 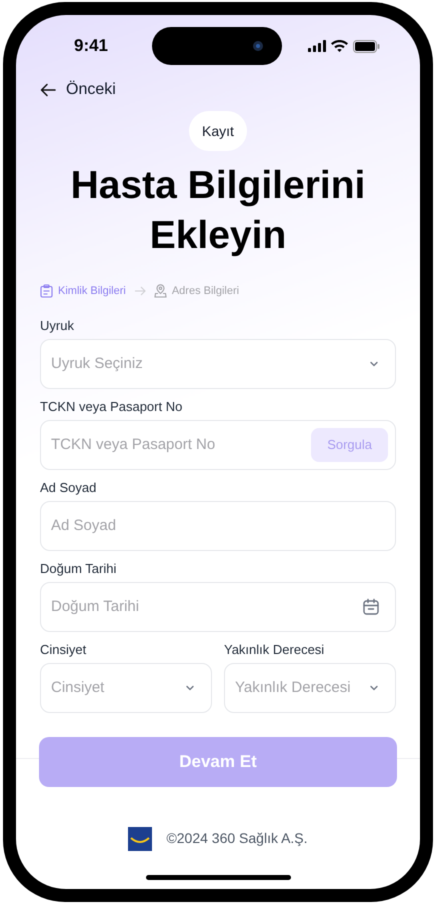 What do you see at coordinates (258, 46) in the screenshot?
I see `camera-icon` at bounding box center [258, 46].